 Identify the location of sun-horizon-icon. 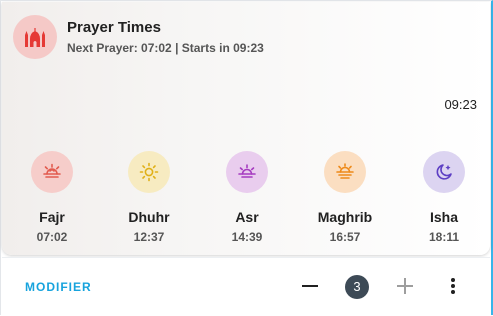
(247, 172).